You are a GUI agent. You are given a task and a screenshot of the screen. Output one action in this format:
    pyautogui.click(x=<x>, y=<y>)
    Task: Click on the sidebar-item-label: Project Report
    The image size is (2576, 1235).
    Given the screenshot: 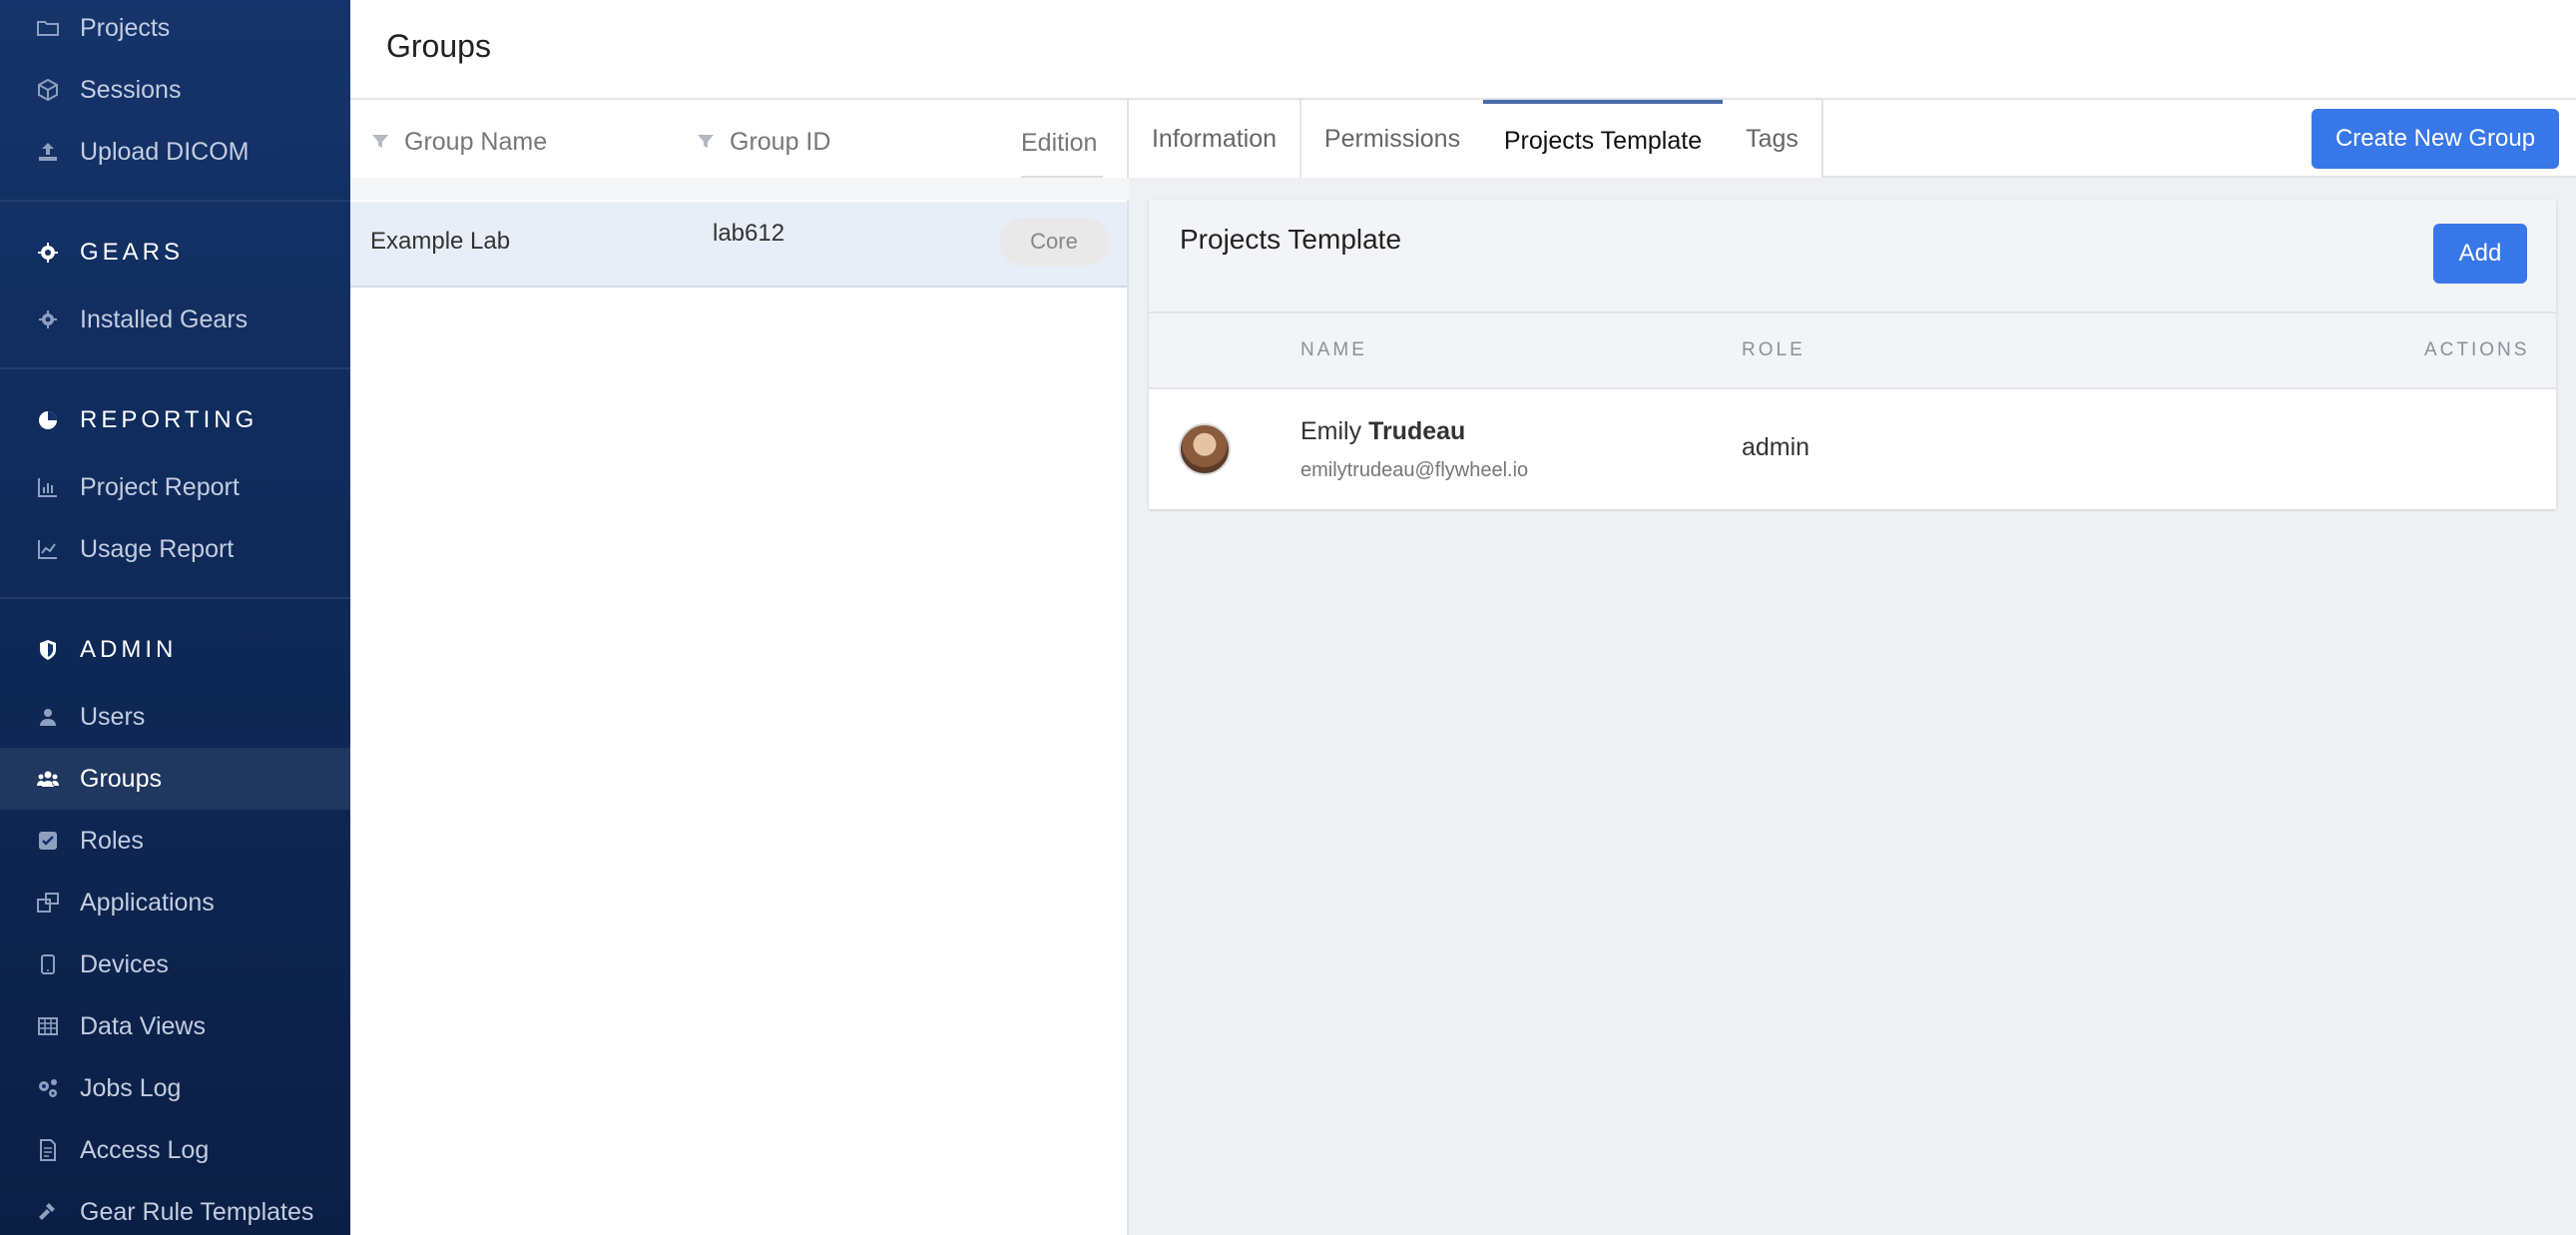 What is the action you would take?
    pyautogui.click(x=160, y=487)
    